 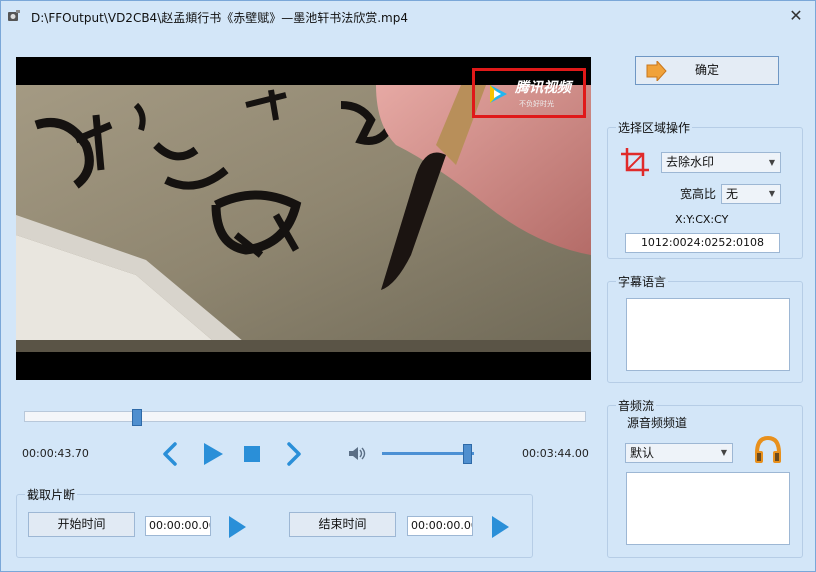 I want to click on play-icon, so click(x=213, y=454).